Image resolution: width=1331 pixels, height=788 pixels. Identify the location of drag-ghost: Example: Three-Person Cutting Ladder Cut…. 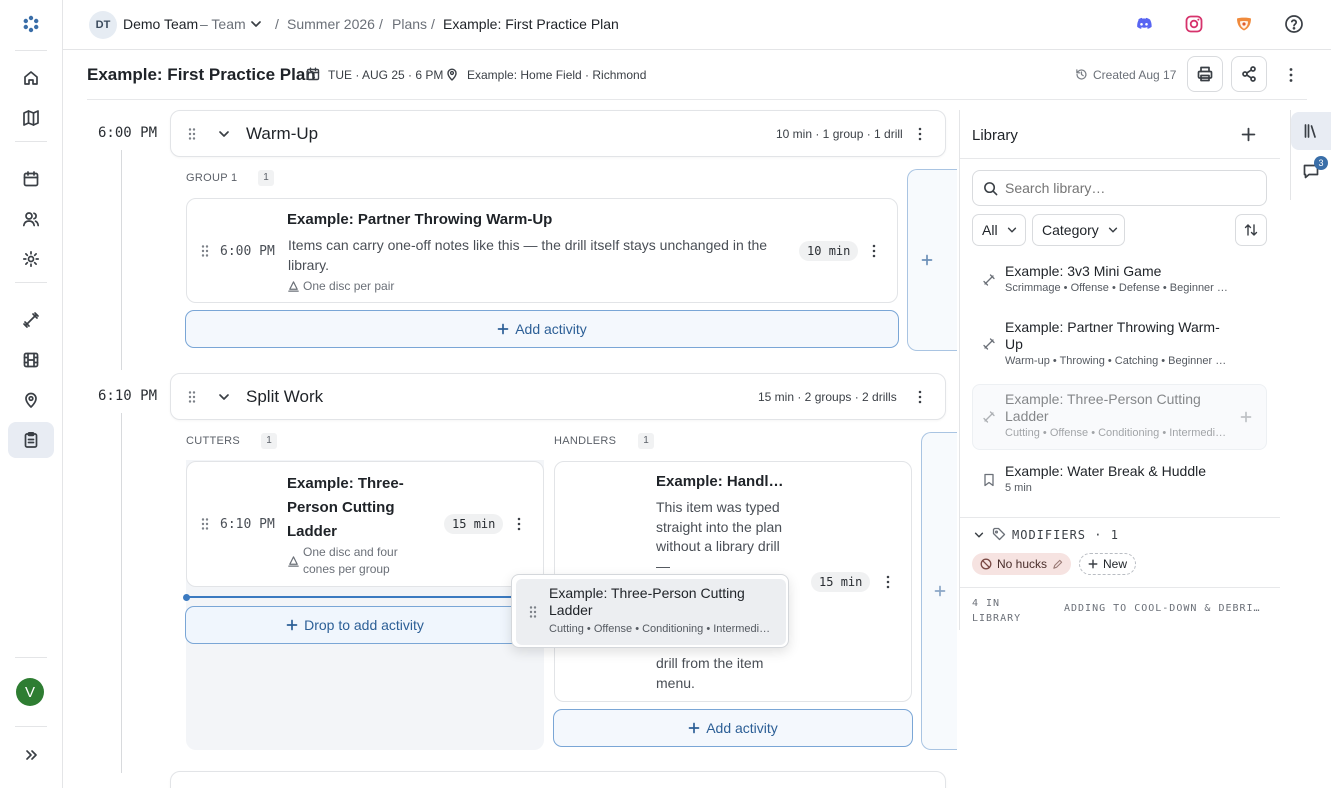
(650, 611).